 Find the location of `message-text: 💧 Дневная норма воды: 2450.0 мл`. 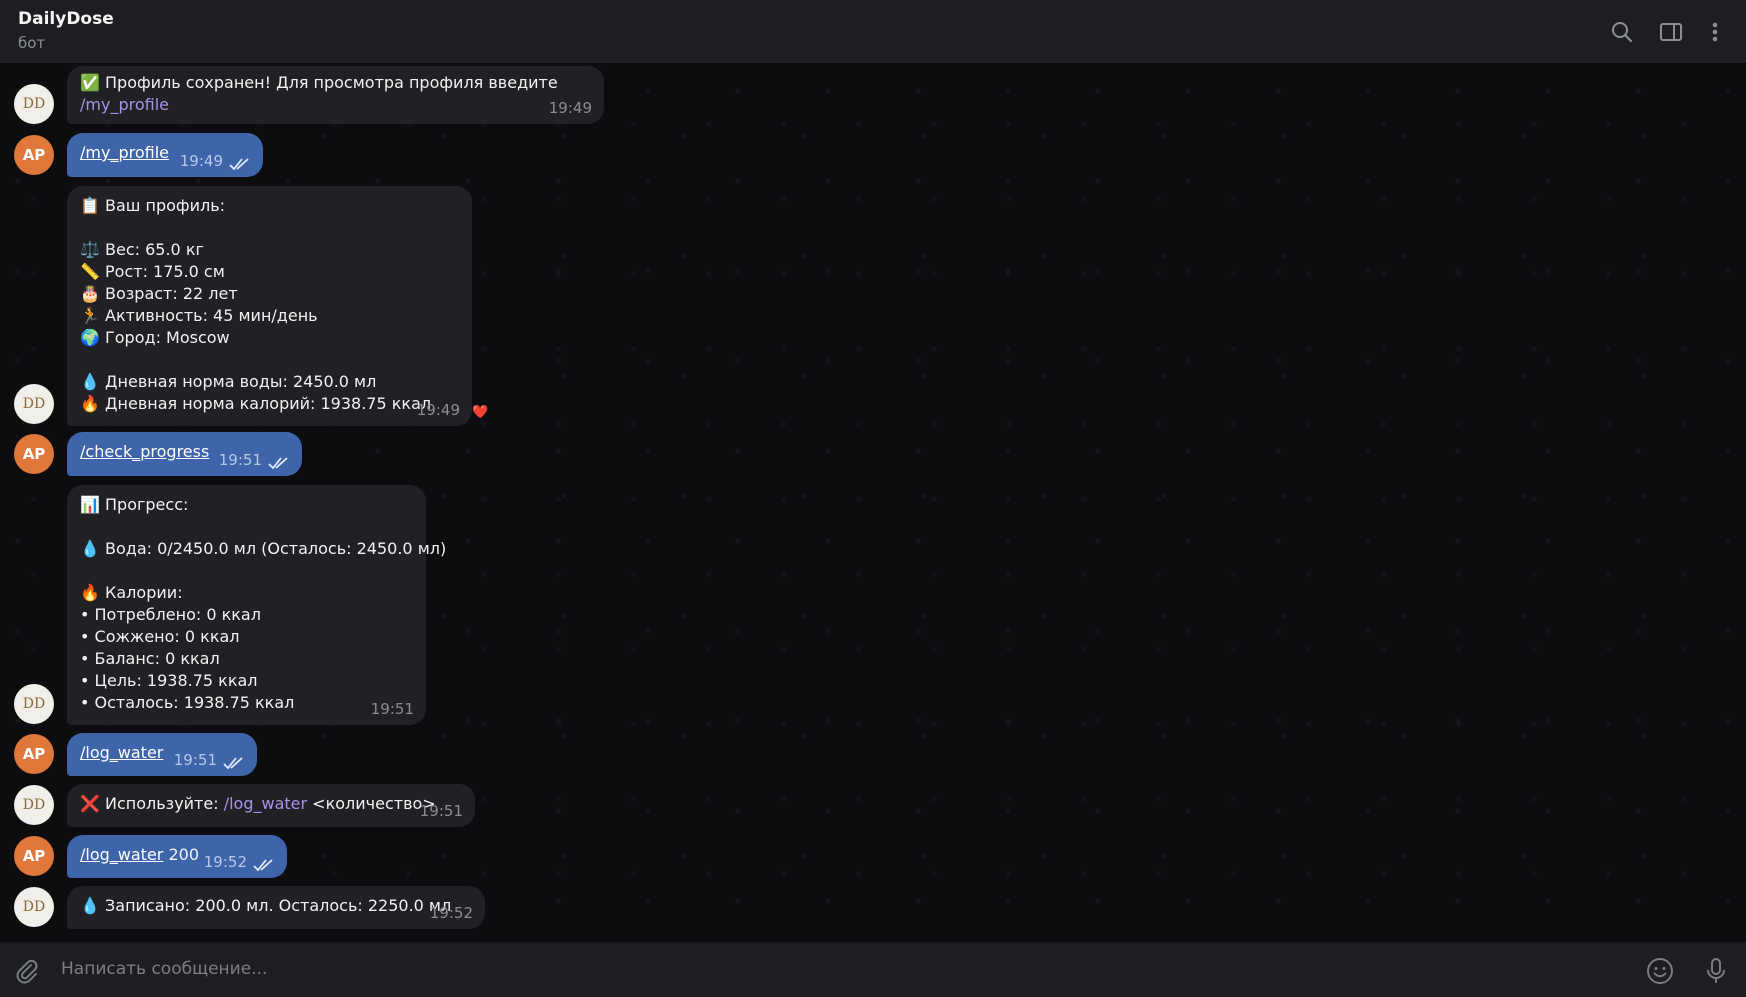

message-text: 💧 Дневная норма воды: 2450.0 мл is located at coordinates (228, 381).